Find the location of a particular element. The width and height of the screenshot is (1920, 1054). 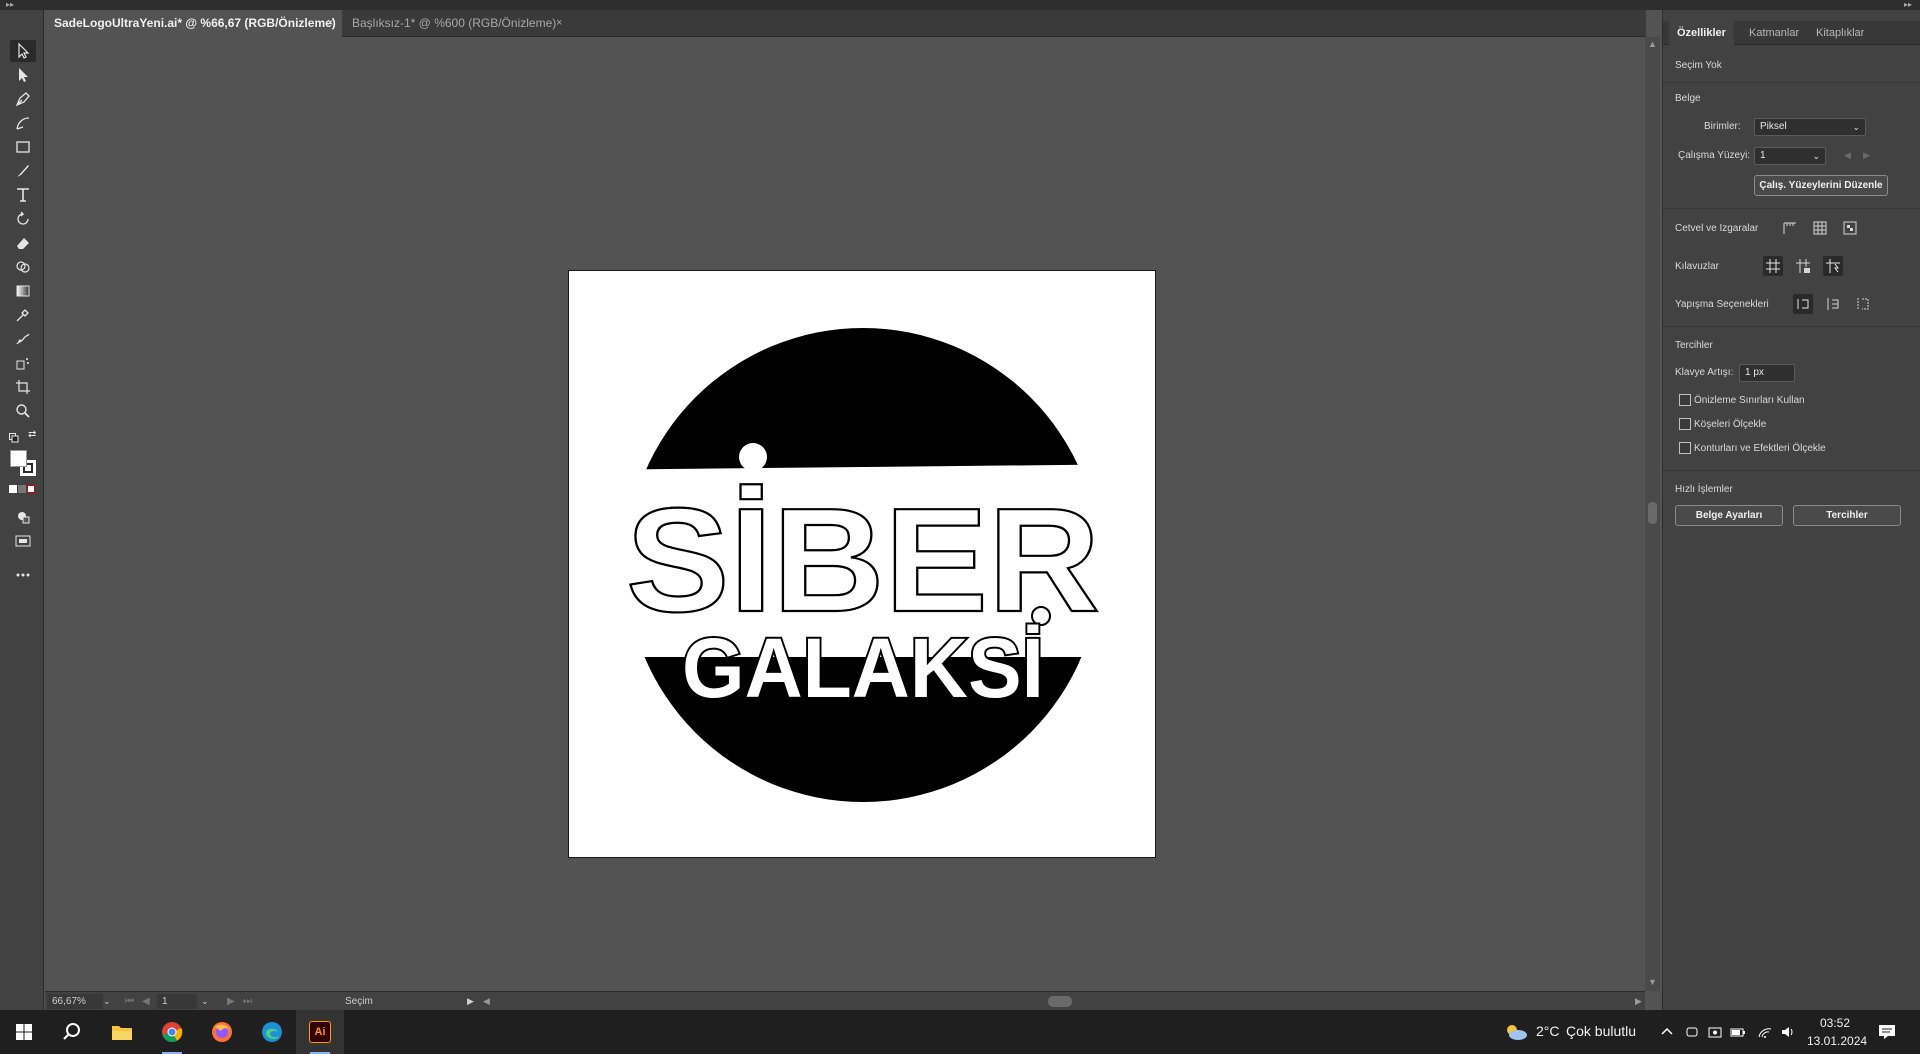

battery-icon is located at coordinates (1738, 1032).